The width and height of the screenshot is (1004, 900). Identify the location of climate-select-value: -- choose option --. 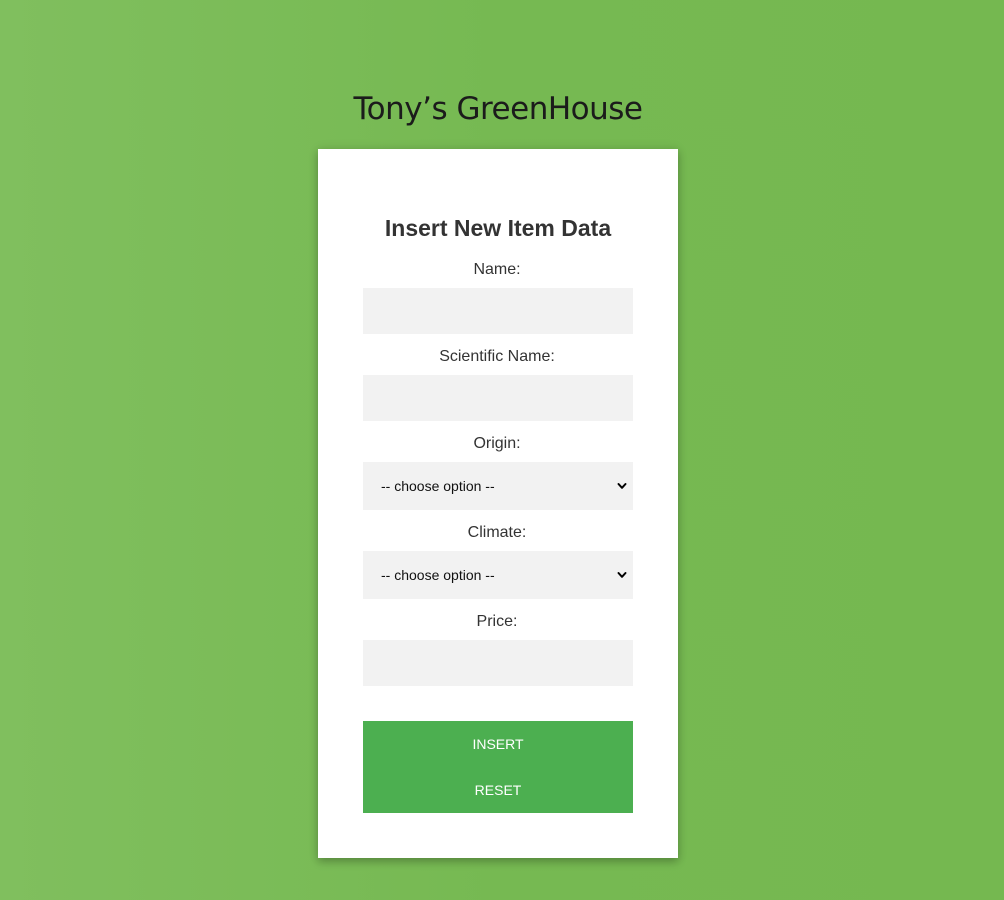
(438, 575).